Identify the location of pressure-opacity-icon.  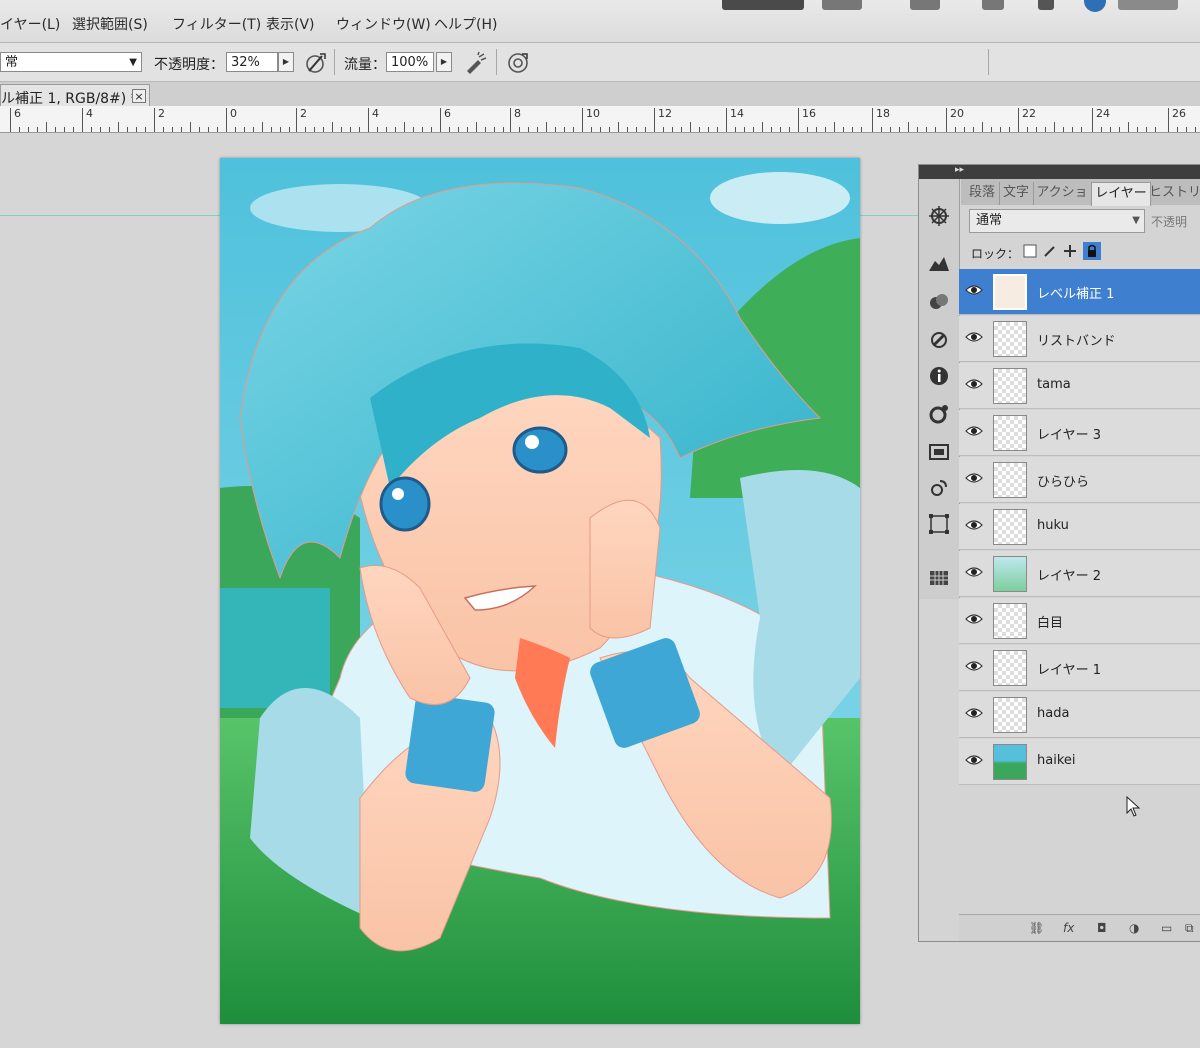
(316, 63).